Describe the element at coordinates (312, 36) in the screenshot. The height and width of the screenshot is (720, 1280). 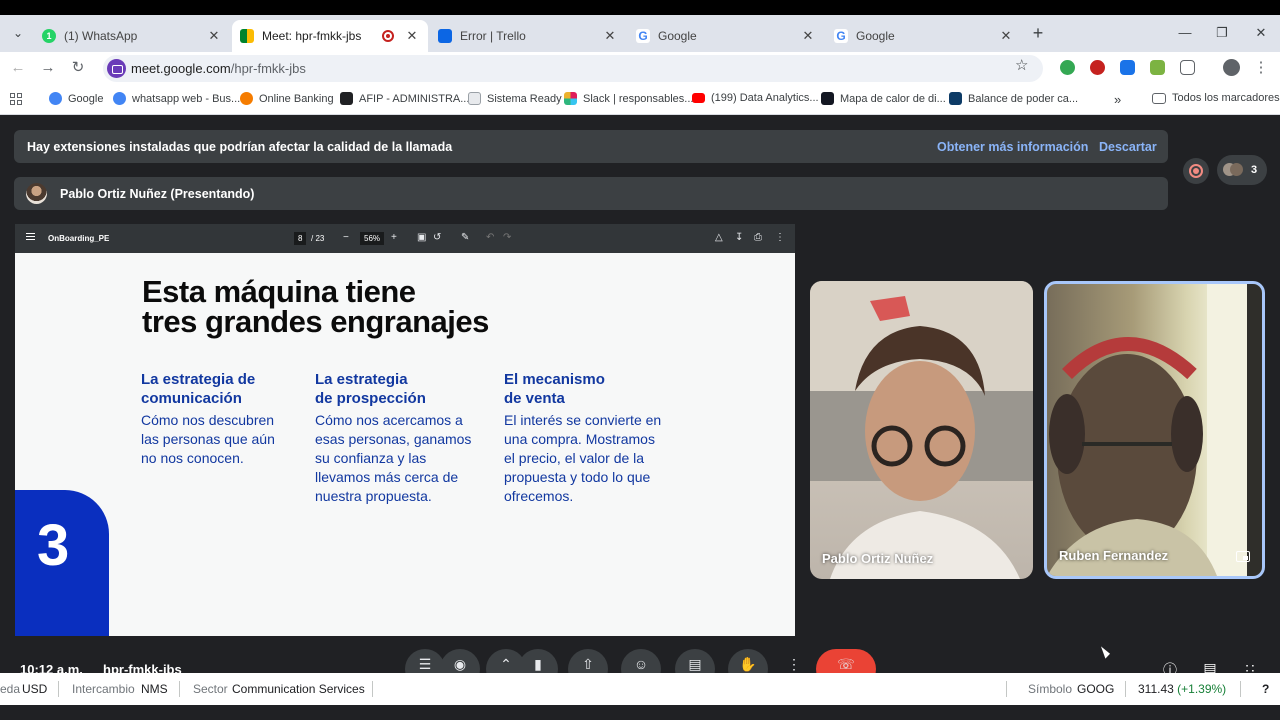
I see `tab-title: Meet: hpr-fmkk-jbs` at that location.